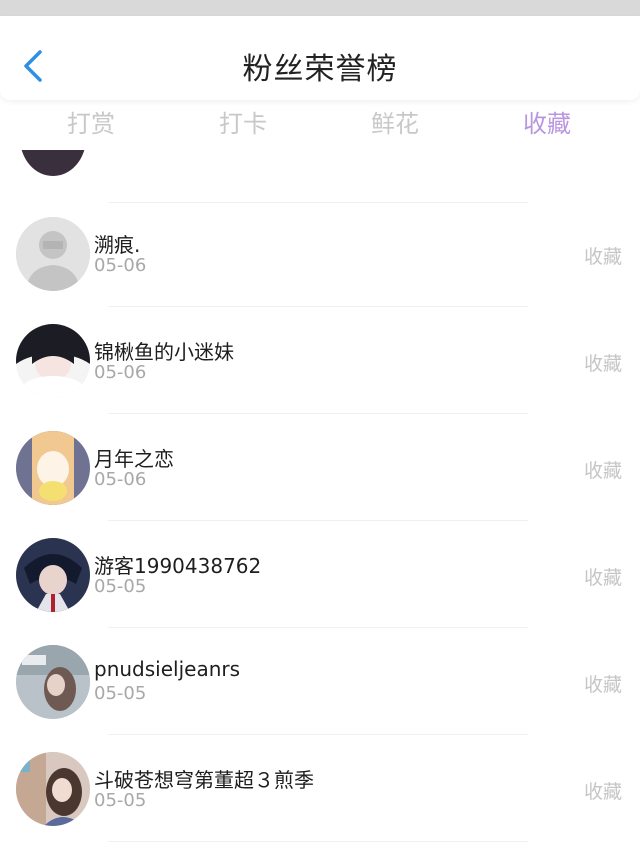 This screenshot has width=640, height=853. What do you see at coordinates (53, 682) in the screenshot?
I see `photo-avatar-icon` at bounding box center [53, 682].